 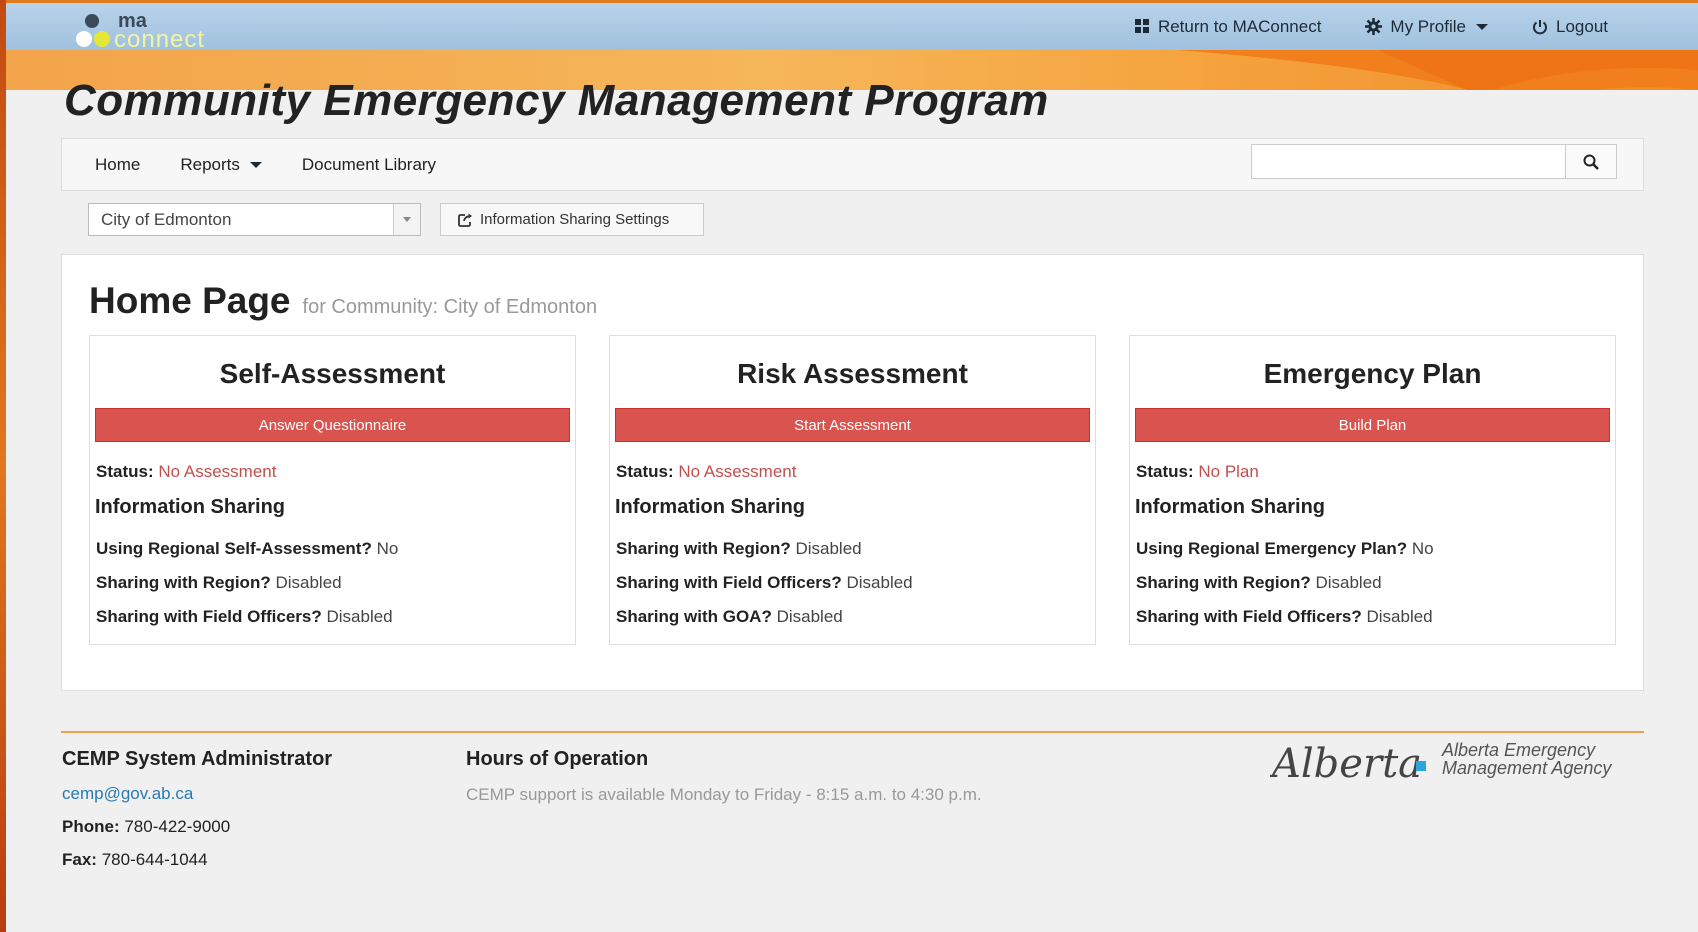 I want to click on search-icon, so click(x=1591, y=162).